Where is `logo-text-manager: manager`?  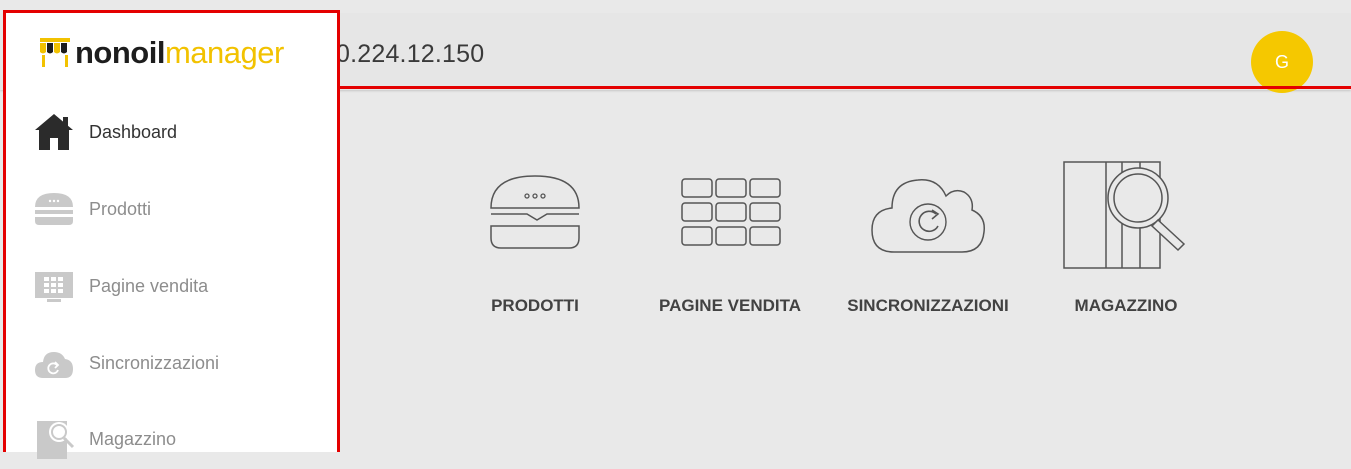
logo-text-manager: manager is located at coordinates (224, 52).